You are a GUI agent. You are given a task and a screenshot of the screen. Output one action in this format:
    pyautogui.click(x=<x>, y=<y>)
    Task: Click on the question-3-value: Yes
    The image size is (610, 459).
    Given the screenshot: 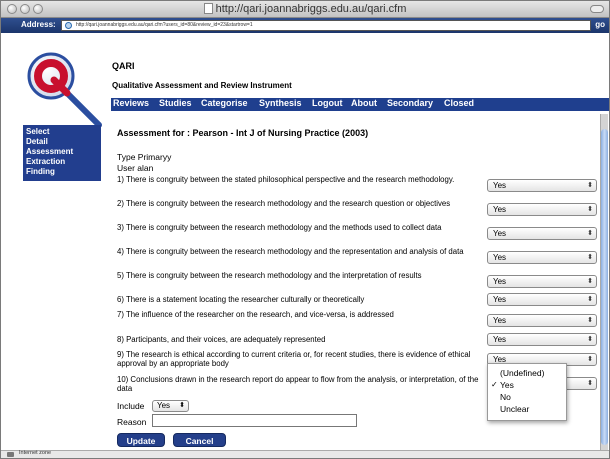 What is the action you would take?
    pyautogui.click(x=500, y=233)
    